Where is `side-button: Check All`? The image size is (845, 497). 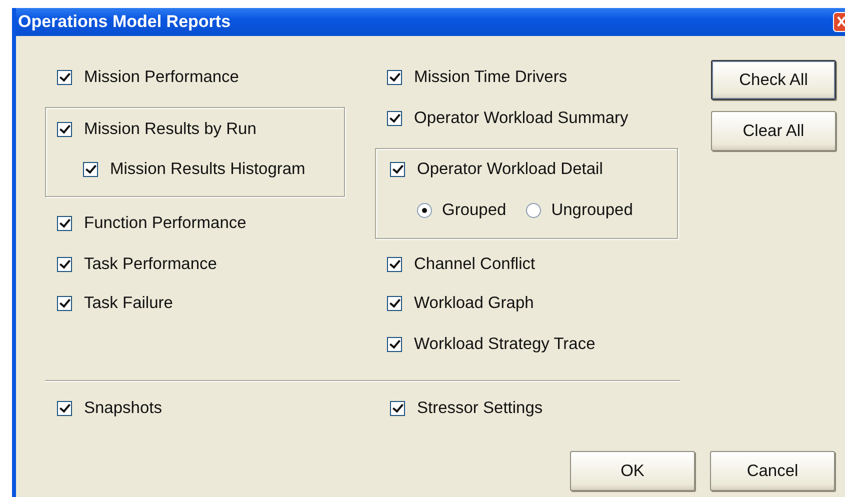
side-button: Check All is located at coordinates (773, 80).